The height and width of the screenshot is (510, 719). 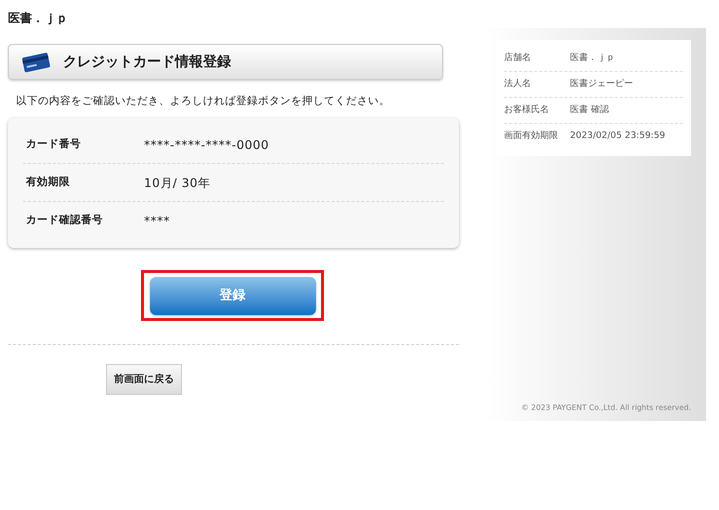 What do you see at coordinates (592, 58) in the screenshot?
I see `info-value: 医書．ｊｐ` at bounding box center [592, 58].